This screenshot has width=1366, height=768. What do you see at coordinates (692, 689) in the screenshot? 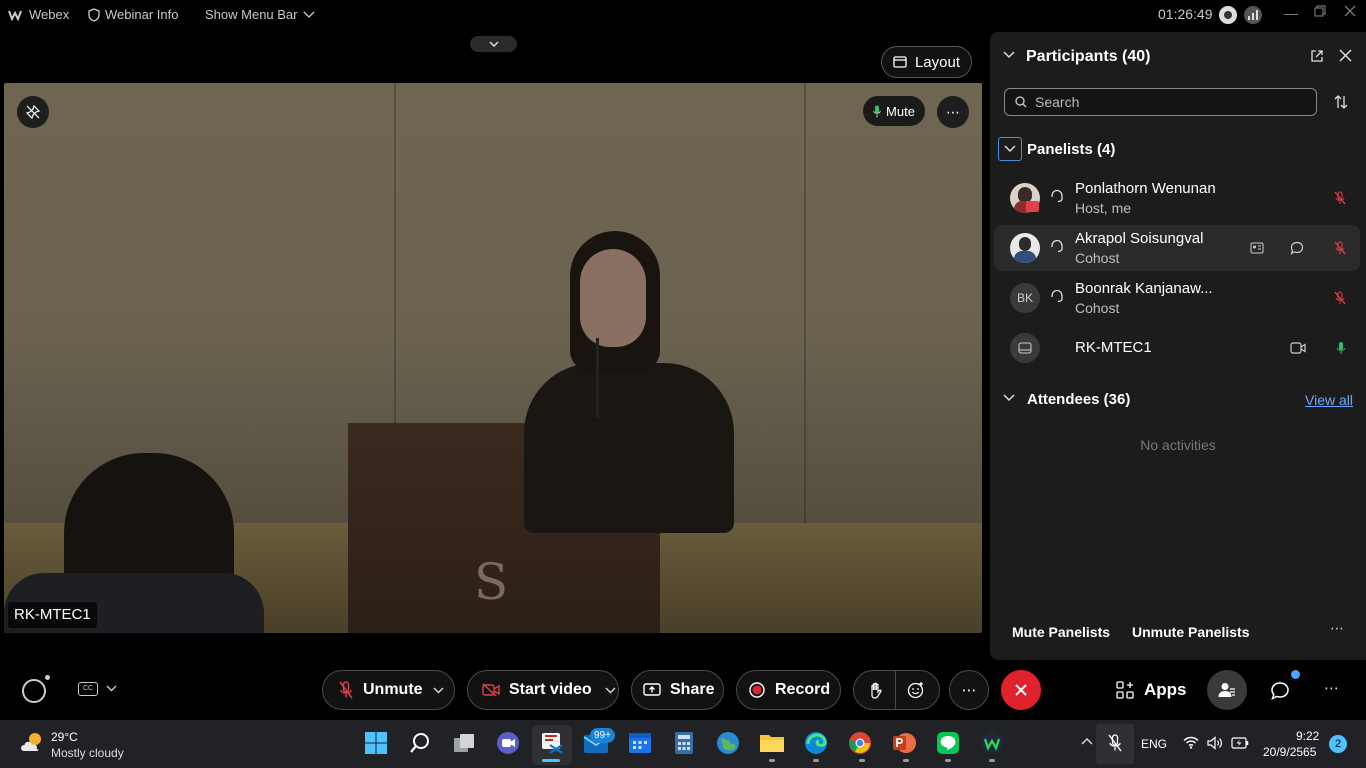
I see `share-label: Share` at bounding box center [692, 689].